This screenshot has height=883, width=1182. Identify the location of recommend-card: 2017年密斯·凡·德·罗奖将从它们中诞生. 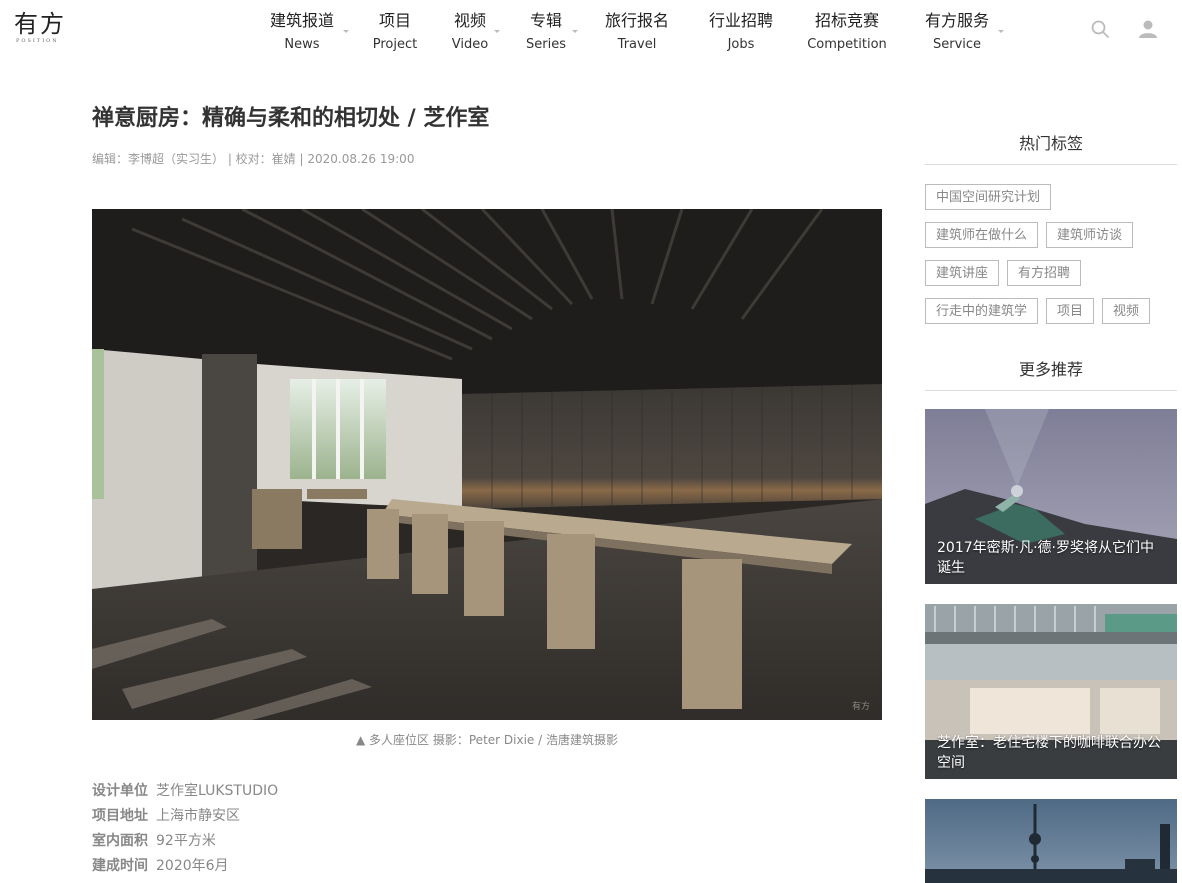
(1051, 496).